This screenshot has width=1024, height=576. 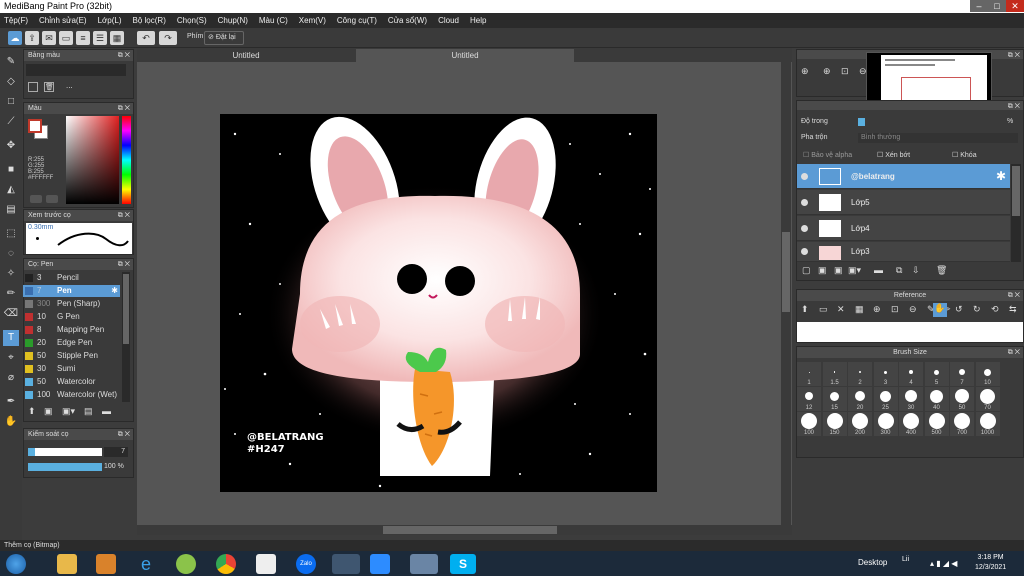 I want to click on cloud-icon: ☁, so click(x=15, y=38).